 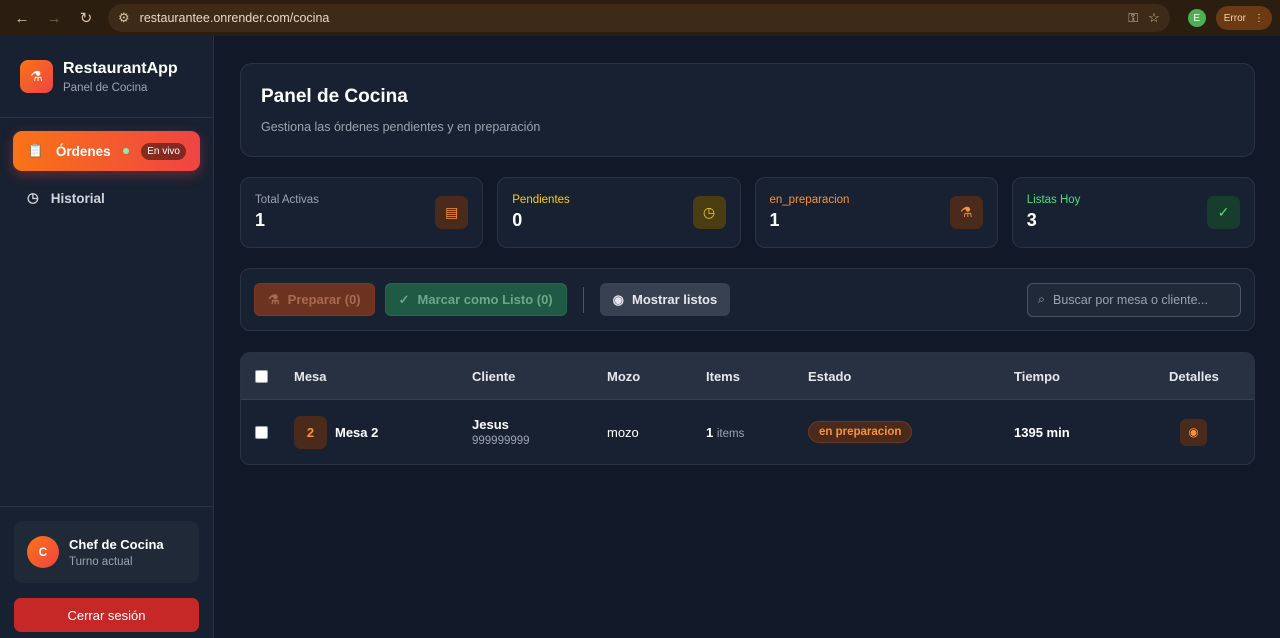 I want to click on site-settings-icon: ⚙, so click(x=124, y=18).